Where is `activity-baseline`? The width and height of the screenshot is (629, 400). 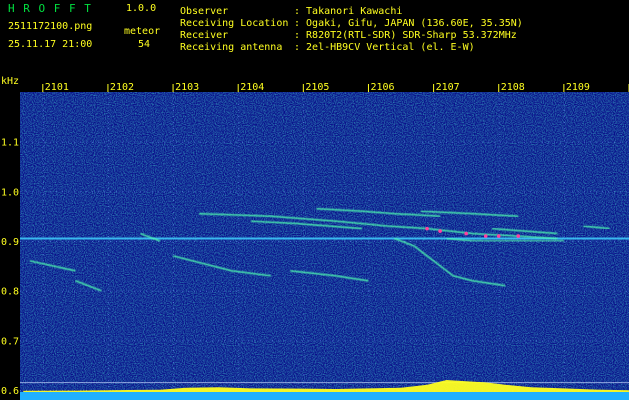 activity-baseline is located at coordinates (324, 396).